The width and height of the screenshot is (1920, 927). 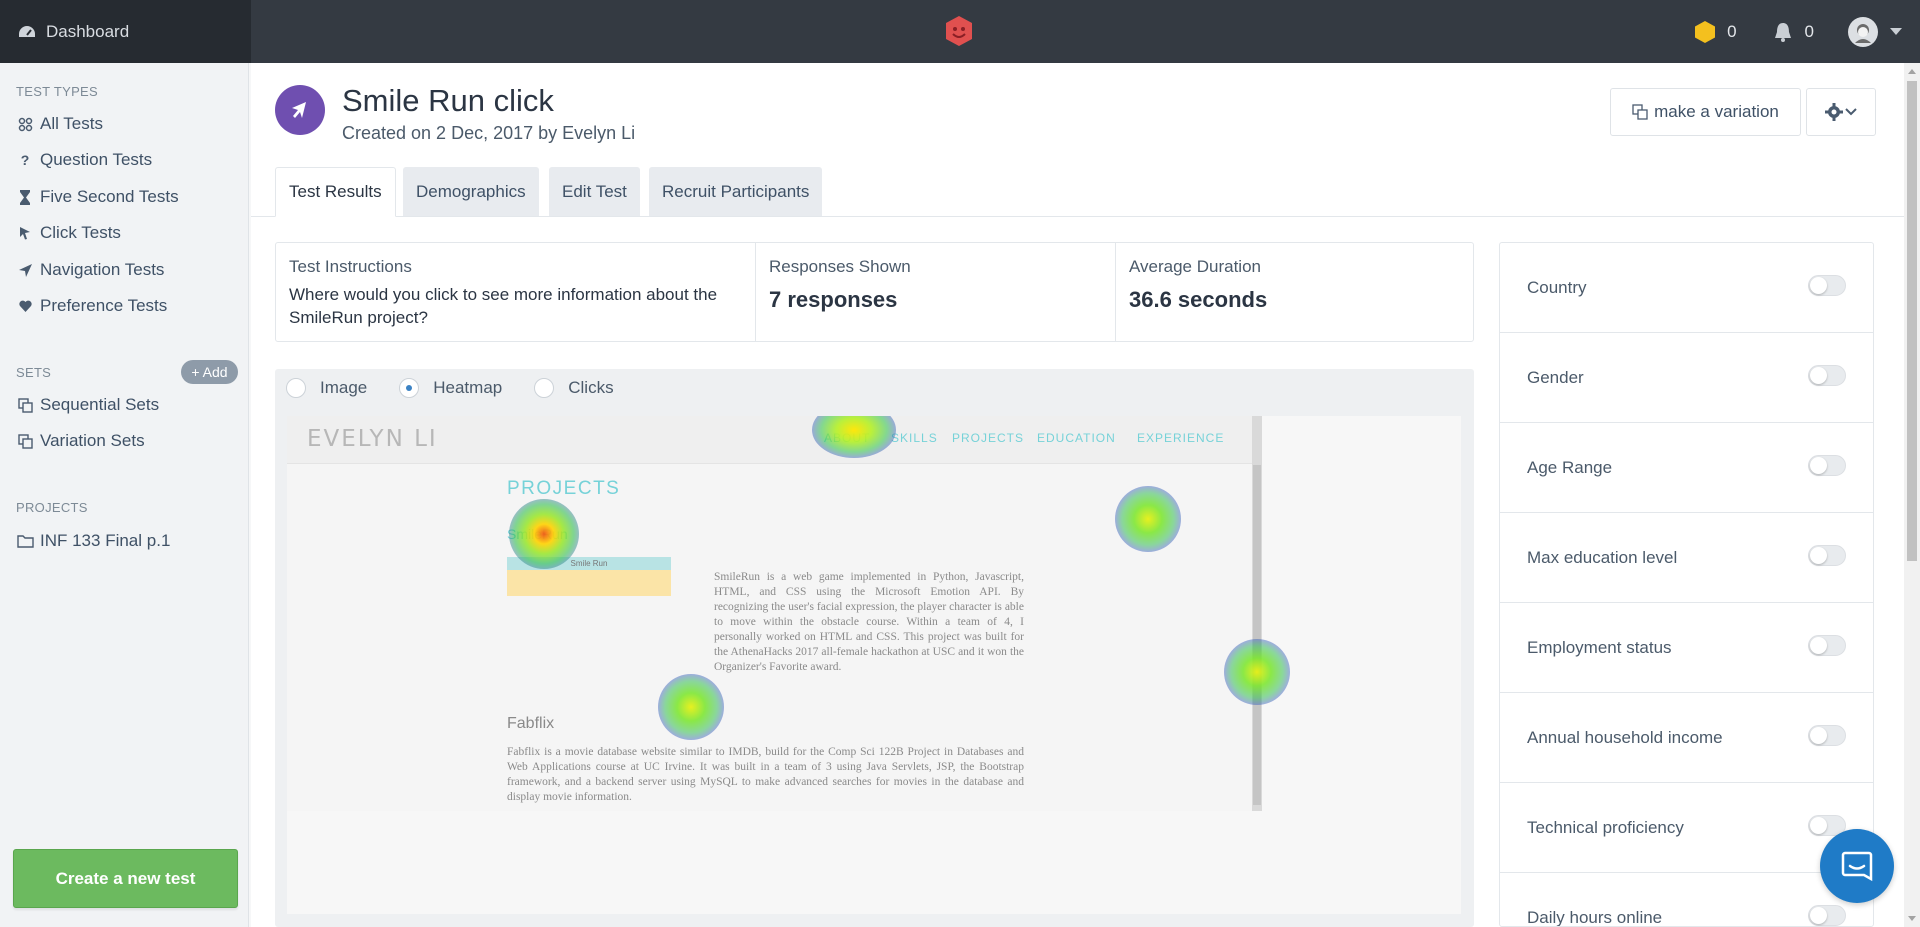 I want to click on tabs-divider, so click(x=1085, y=216).